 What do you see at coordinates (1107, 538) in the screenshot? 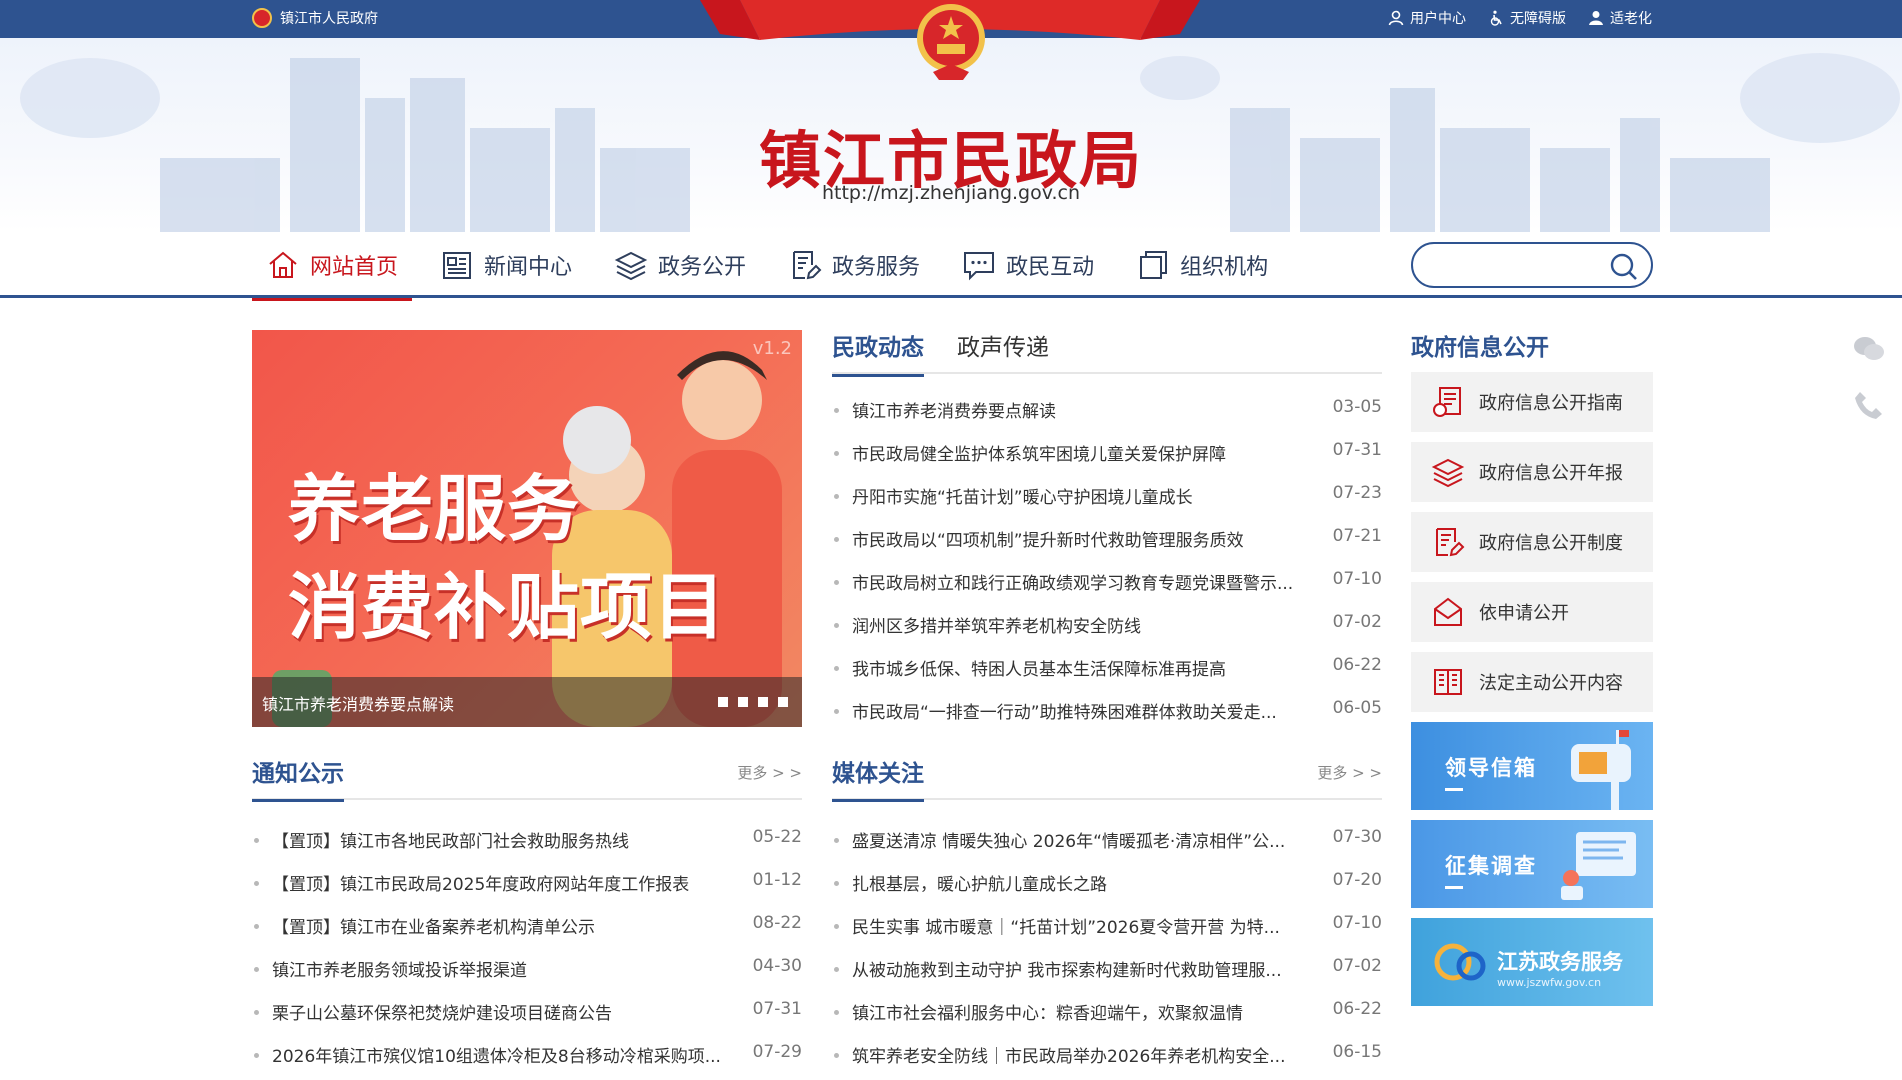
I see `list-item: 市民政局以“四项机制”提升新时代救助管理服务质效 07-21` at bounding box center [1107, 538].